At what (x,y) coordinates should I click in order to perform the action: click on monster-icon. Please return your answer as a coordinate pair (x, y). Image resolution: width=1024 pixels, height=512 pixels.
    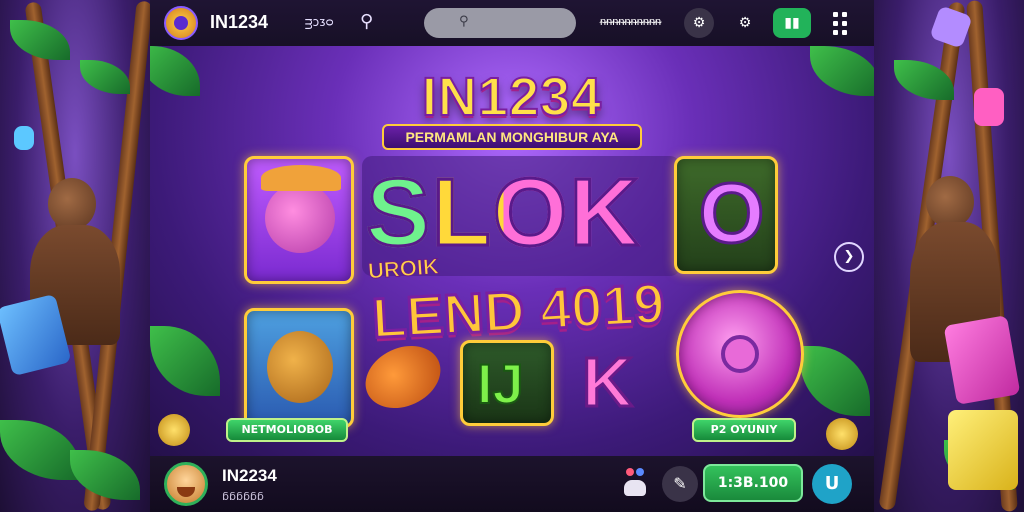
    Looking at the image, I should click on (300, 218).